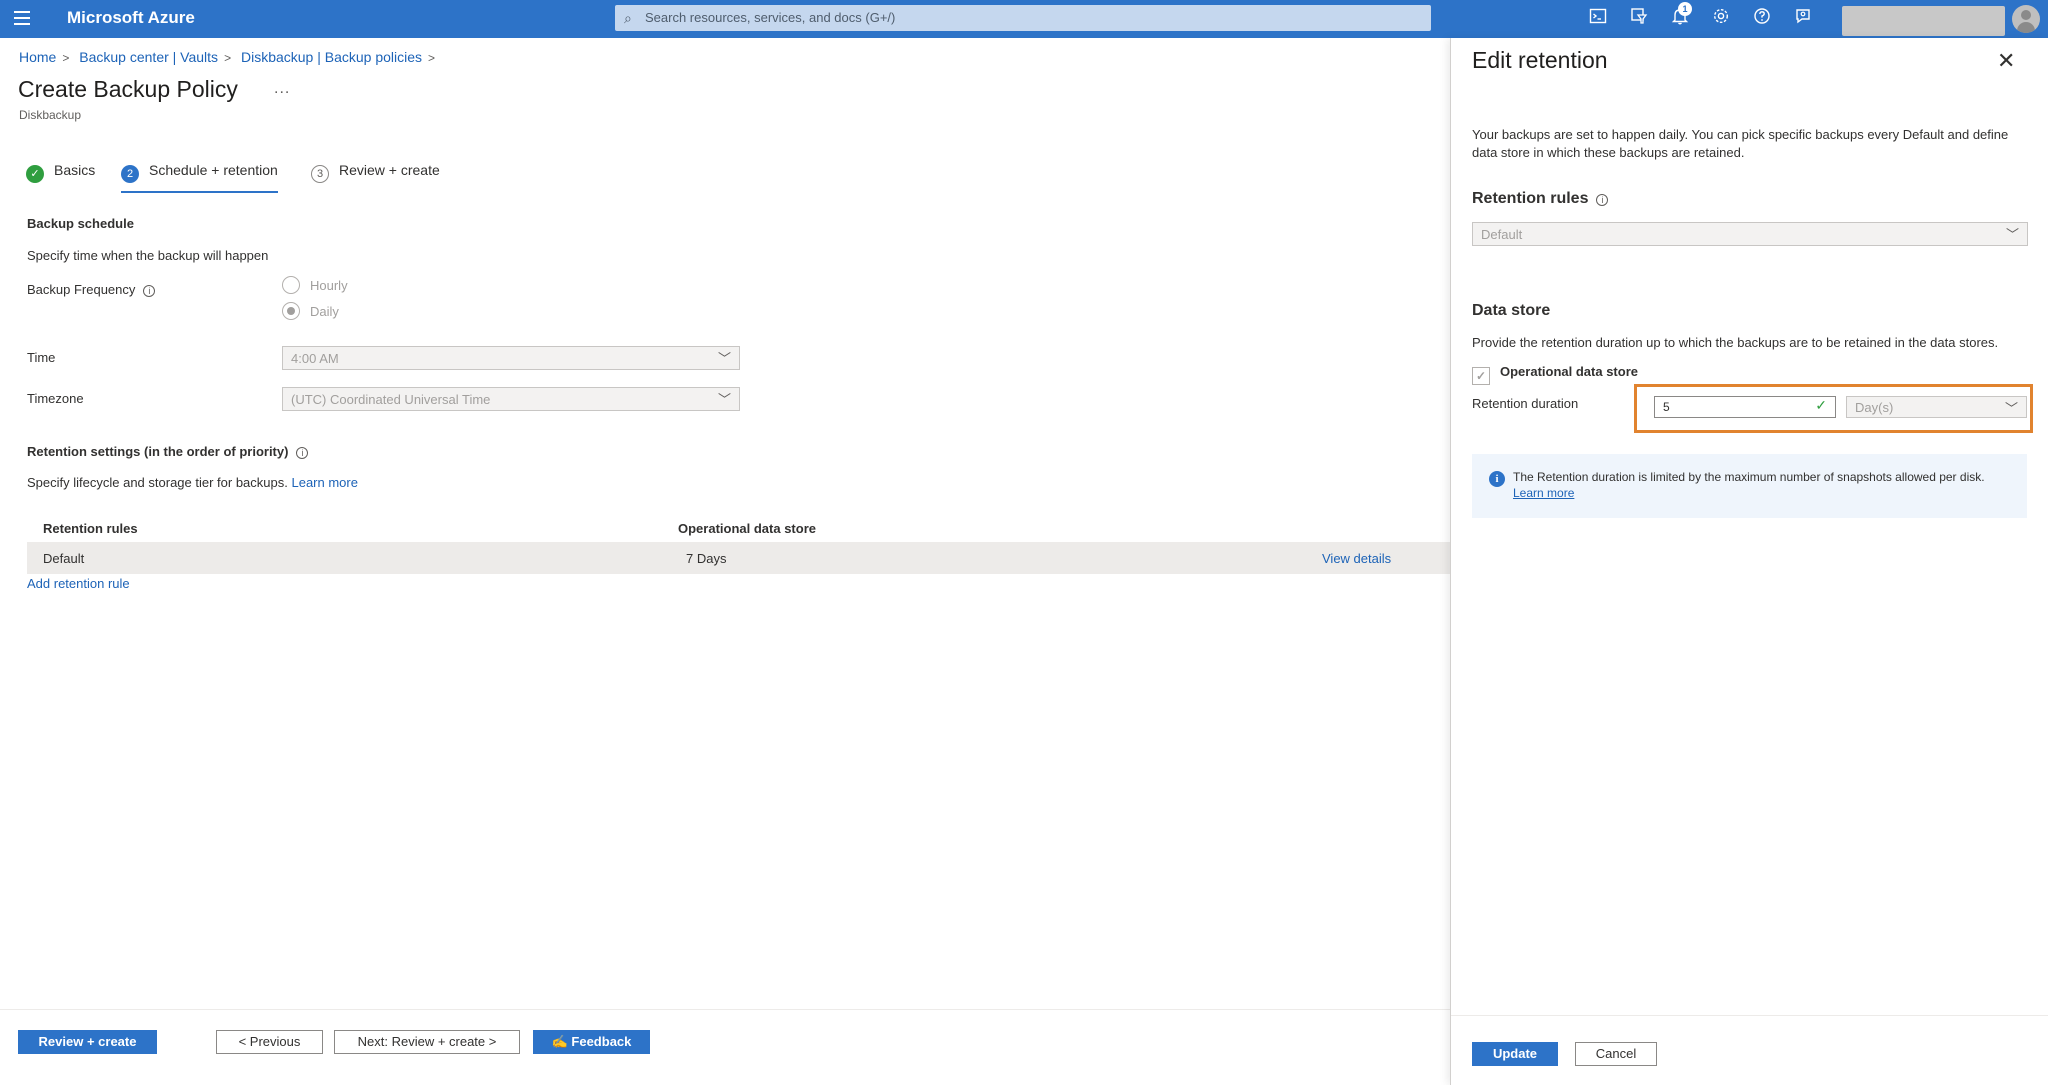 The width and height of the screenshot is (2048, 1085). What do you see at coordinates (561, 1041) in the screenshot?
I see `feedback-icon: ✍` at bounding box center [561, 1041].